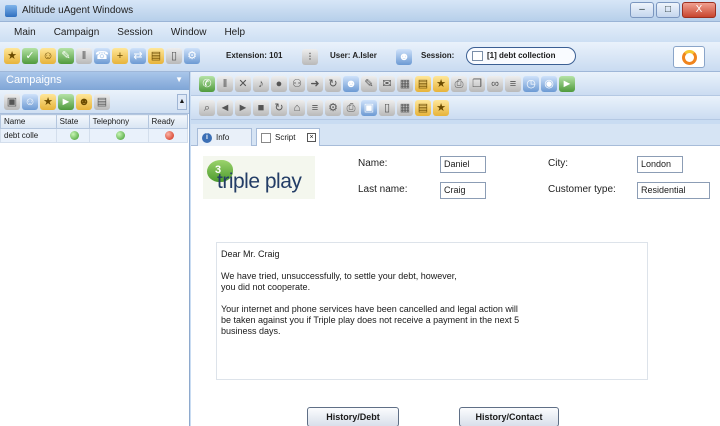  Describe the element at coordinates (549, 84) in the screenshot. I see `globe-icon: ◉` at that location.